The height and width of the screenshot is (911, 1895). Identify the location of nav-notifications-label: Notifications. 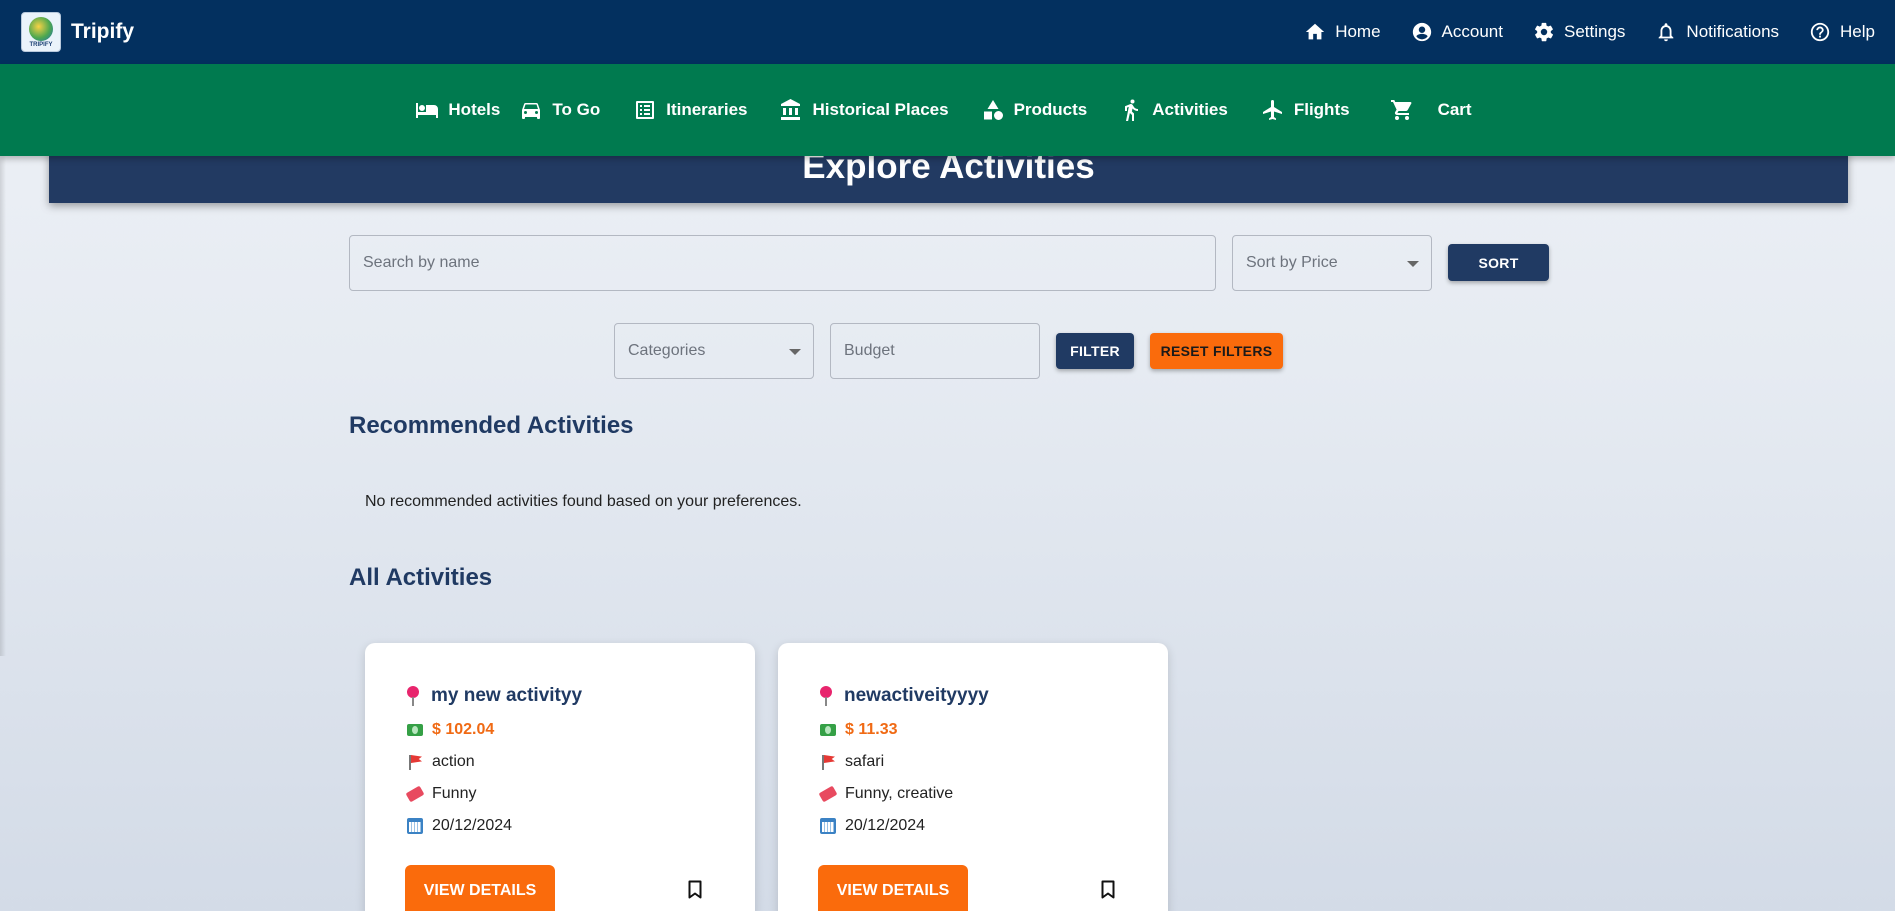
(1733, 31).